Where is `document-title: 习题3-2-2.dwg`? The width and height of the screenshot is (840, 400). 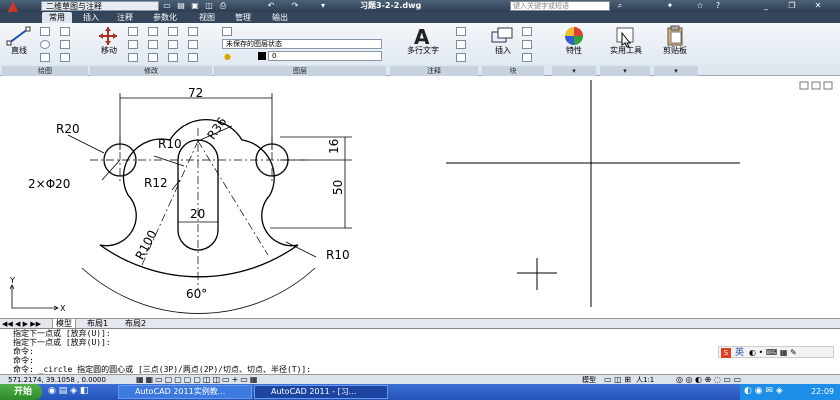
document-title: 习题3-2-2.dwg is located at coordinates (391, 5).